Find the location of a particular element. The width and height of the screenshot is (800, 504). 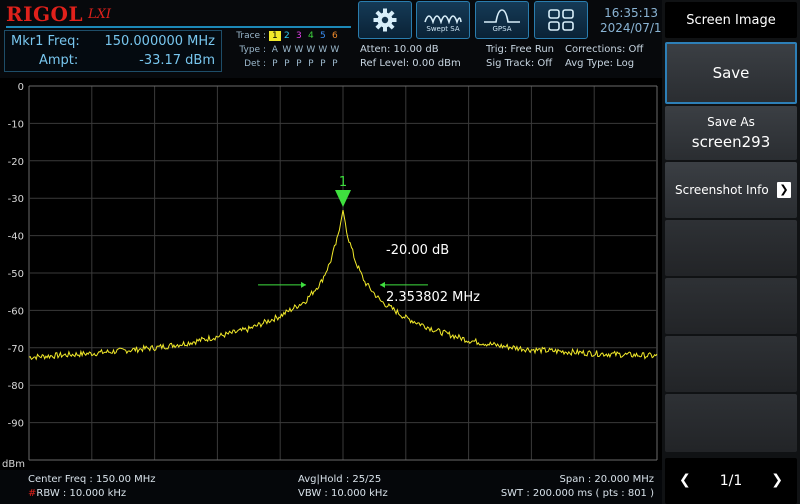

marker-freq-value: 150.000000 MHz is located at coordinates (159, 41).